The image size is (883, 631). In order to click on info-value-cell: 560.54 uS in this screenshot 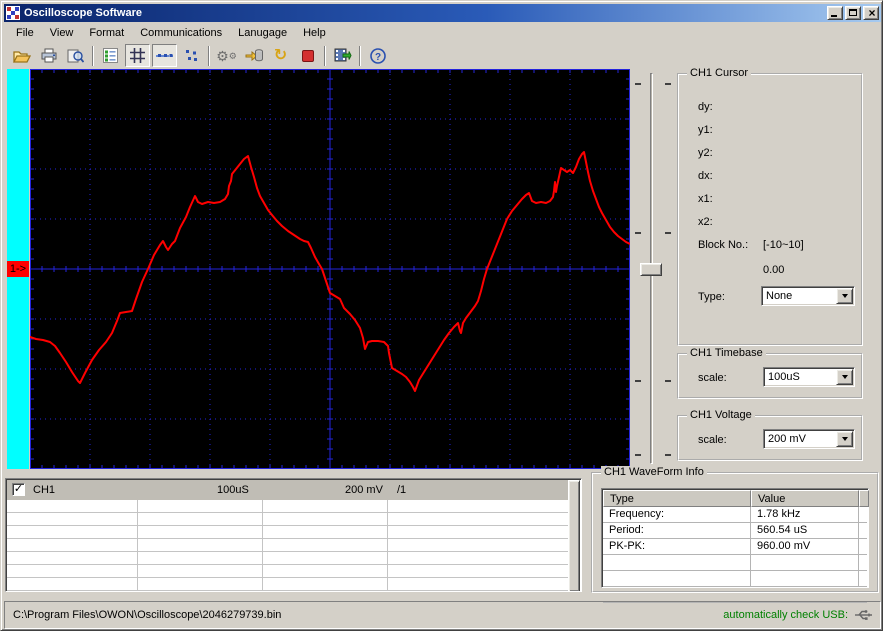, I will do `click(782, 530)`.